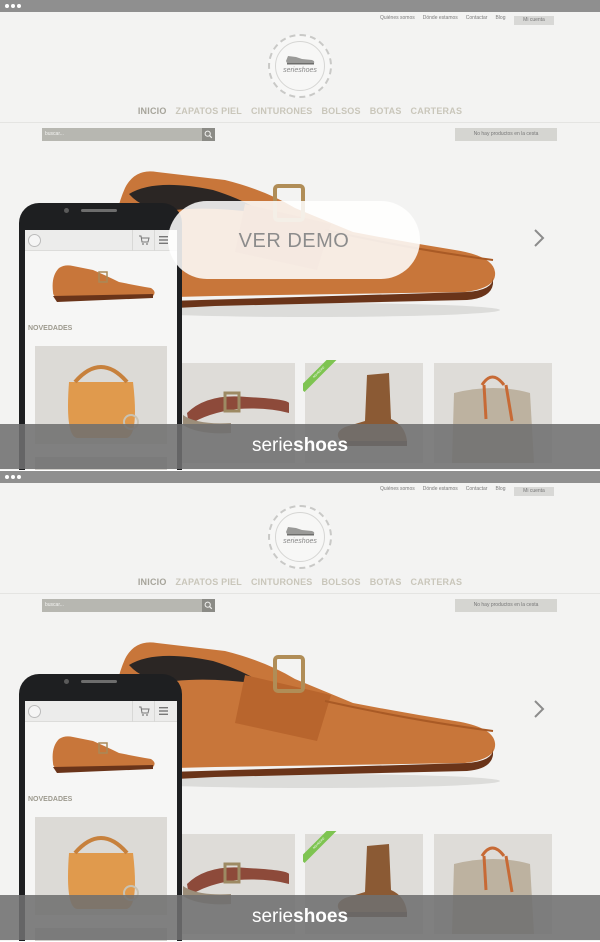 Image resolution: width=600 pixels, height=942 pixels. I want to click on ver-demo-button: VER DEMO, so click(294, 240).